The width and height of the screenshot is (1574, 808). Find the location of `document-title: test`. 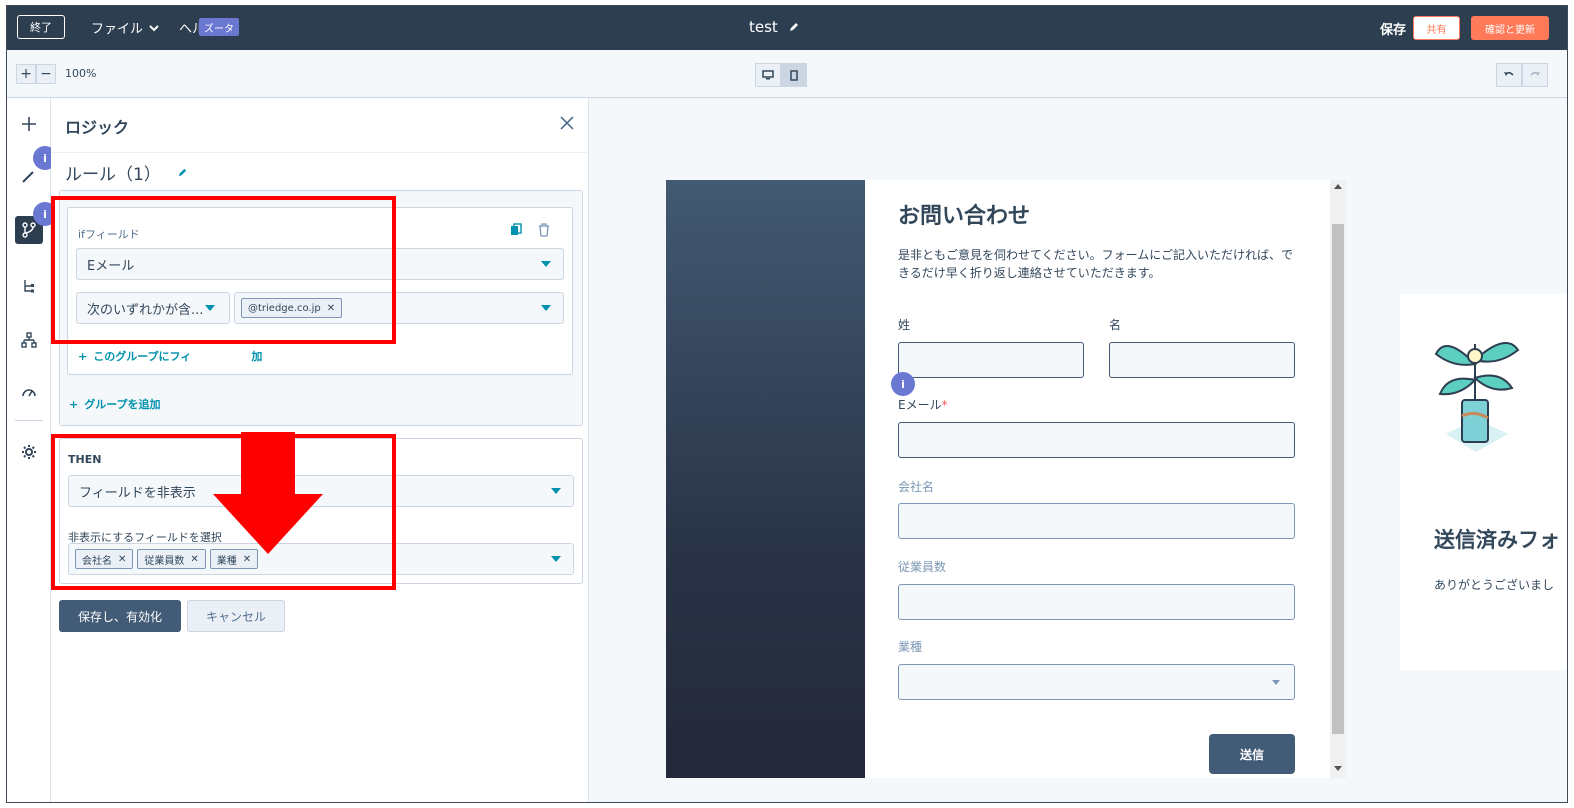

document-title: test is located at coordinates (774, 27).